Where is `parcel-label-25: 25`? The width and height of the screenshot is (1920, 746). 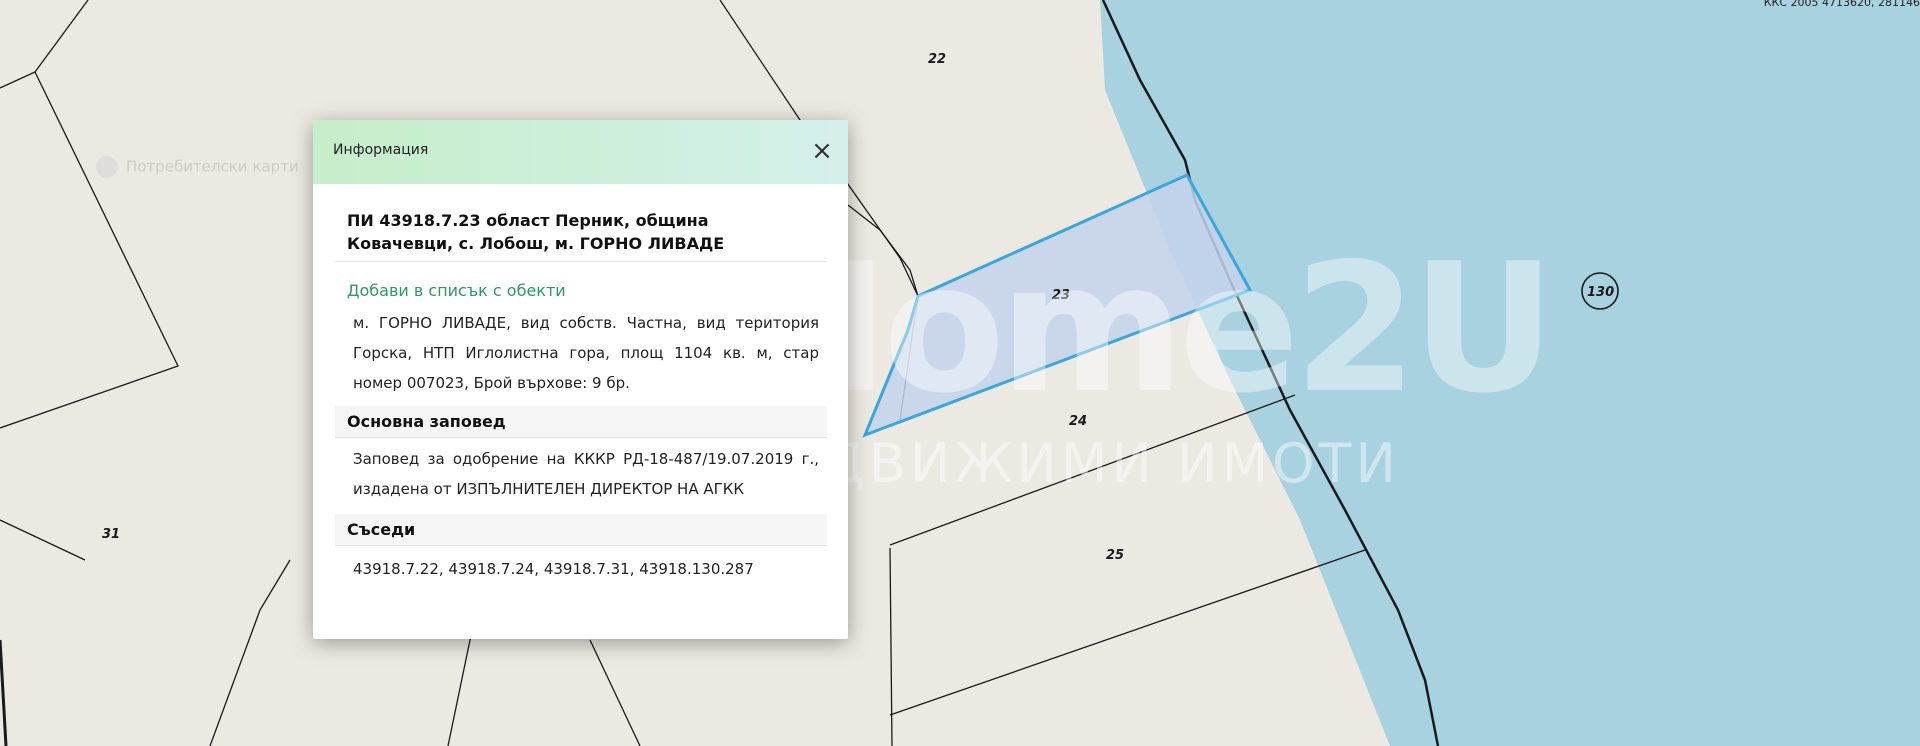 parcel-label-25: 25 is located at coordinates (1115, 555).